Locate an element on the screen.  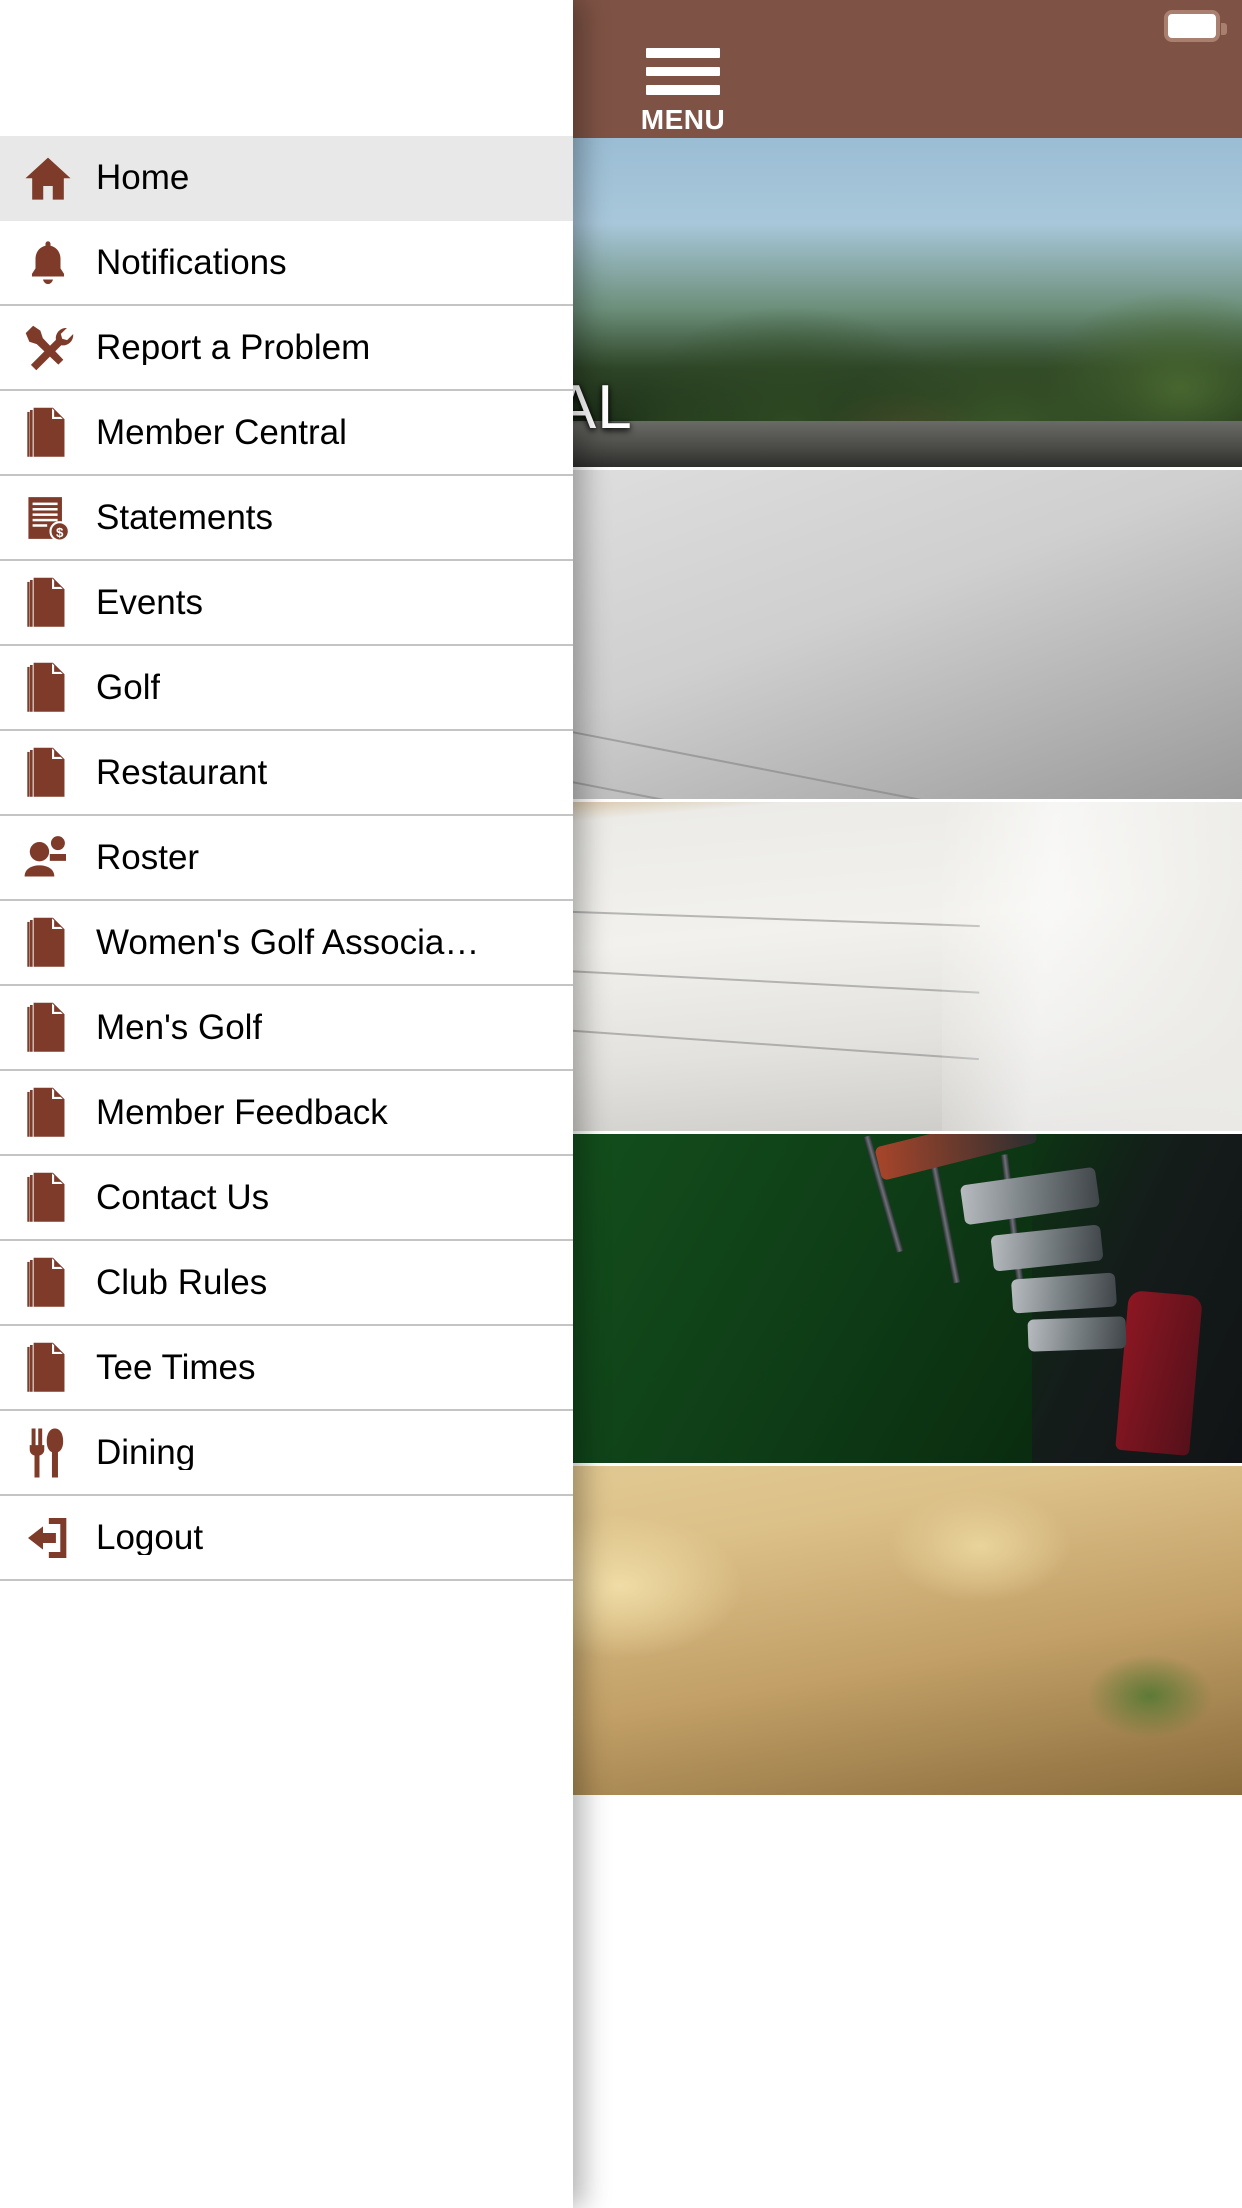
sidebar-item-logout: Logout is located at coordinates (286, 1538).